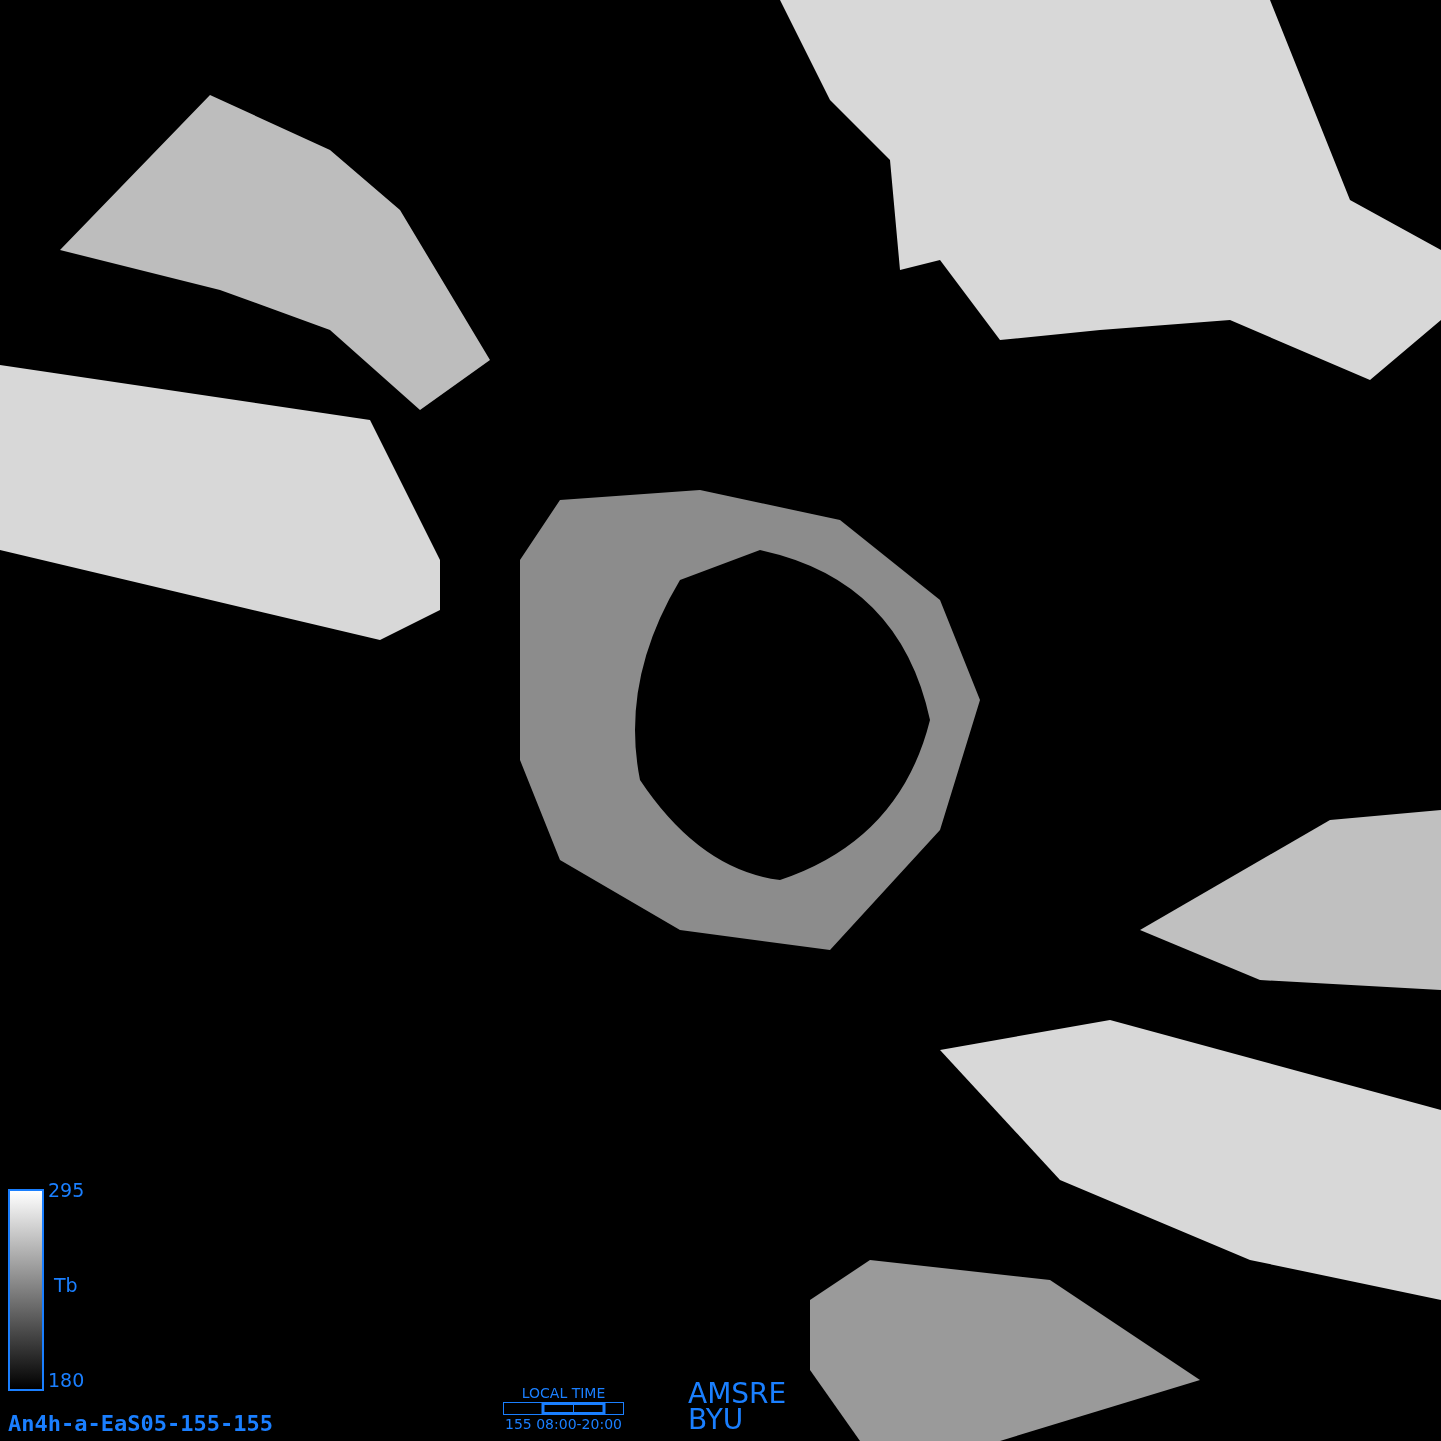  What do you see at coordinates (737, 1394) in the screenshot?
I see `credit-label: AMSRE` at bounding box center [737, 1394].